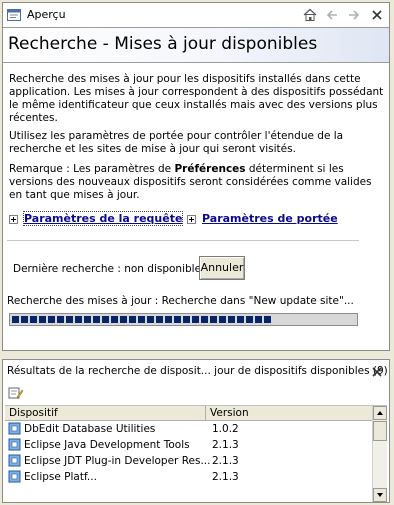 This screenshot has width=394, height=505. Describe the element at coordinates (210, 169) in the screenshot. I see `preferences-text: Préférences` at that location.